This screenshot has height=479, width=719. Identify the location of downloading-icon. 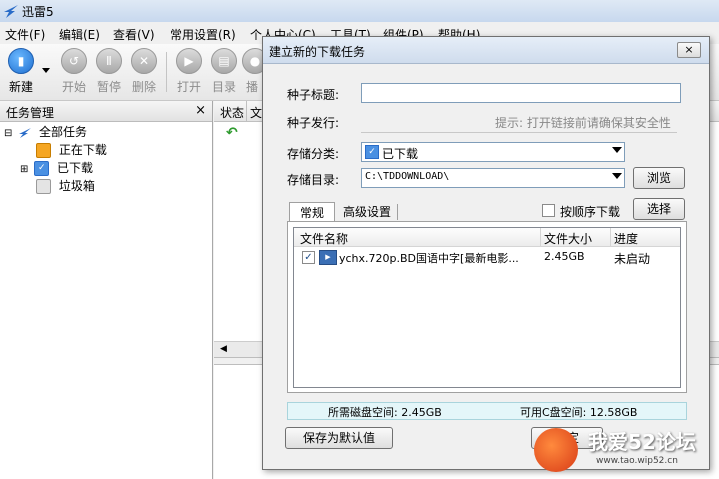
(43, 150).